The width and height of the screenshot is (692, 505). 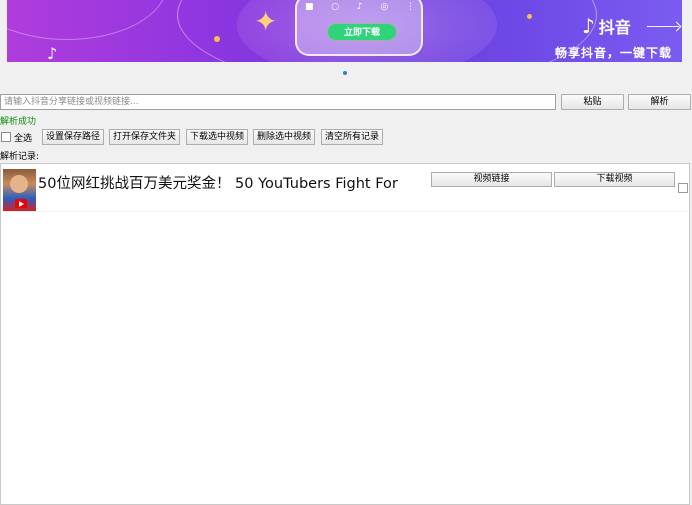 I want to click on select-all-checkbox, so click(x=6, y=137).